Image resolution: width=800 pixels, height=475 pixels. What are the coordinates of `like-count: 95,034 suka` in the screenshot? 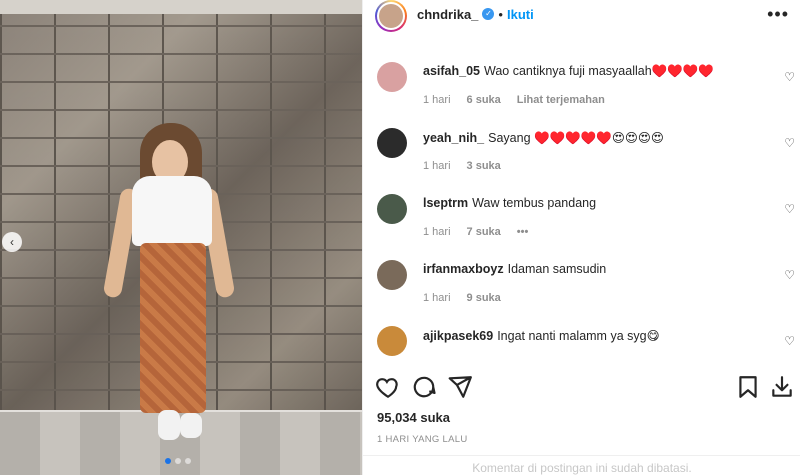 It's located at (413, 417).